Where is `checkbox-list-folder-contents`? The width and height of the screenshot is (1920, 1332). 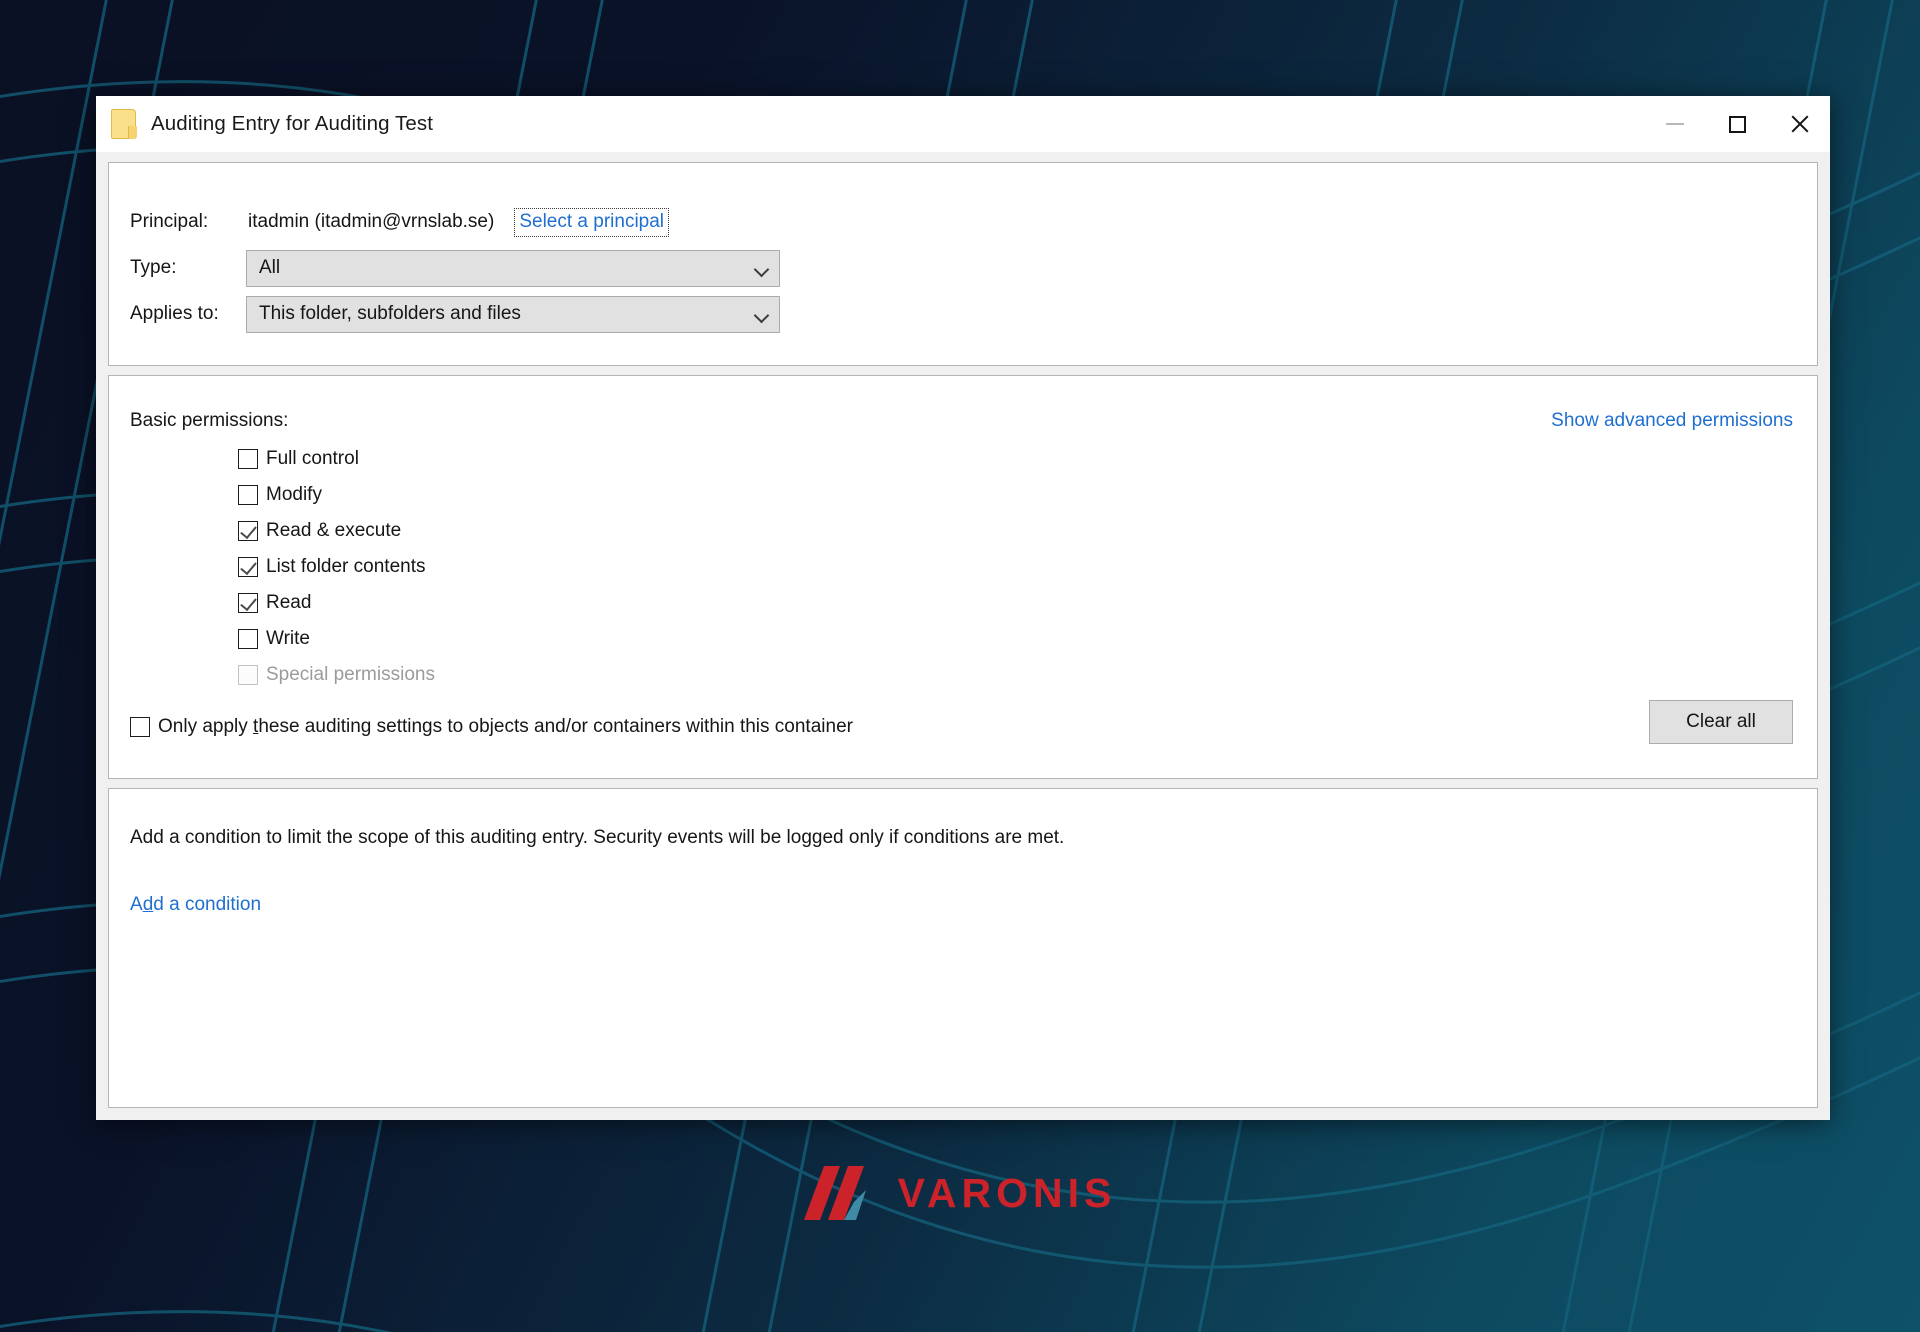
checkbox-list-folder-contents is located at coordinates (248, 567).